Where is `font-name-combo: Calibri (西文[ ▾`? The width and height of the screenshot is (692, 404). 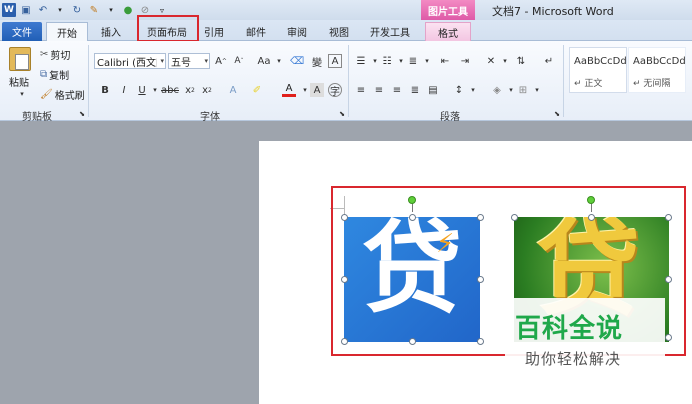 font-name-combo: Calibri (西文[ ▾ is located at coordinates (130, 61).